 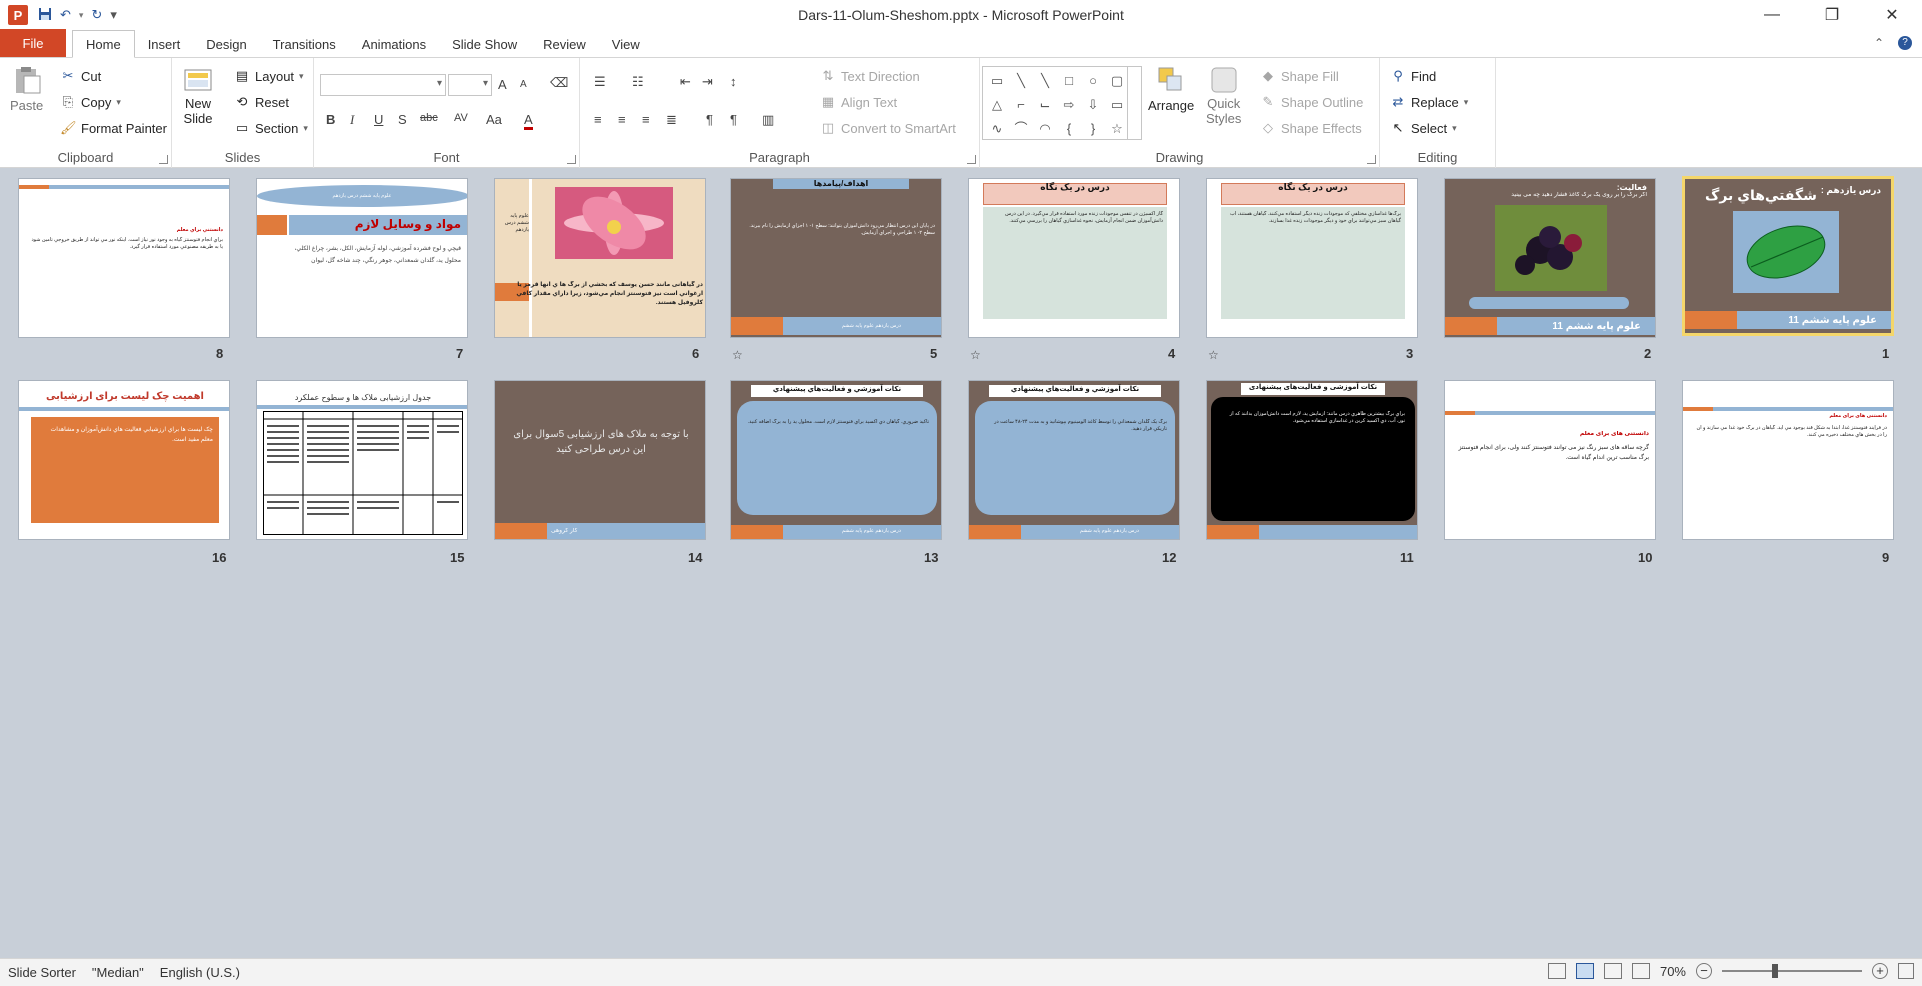 I want to click on line2-shape-icon: ╲, so click(x=1045, y=83).